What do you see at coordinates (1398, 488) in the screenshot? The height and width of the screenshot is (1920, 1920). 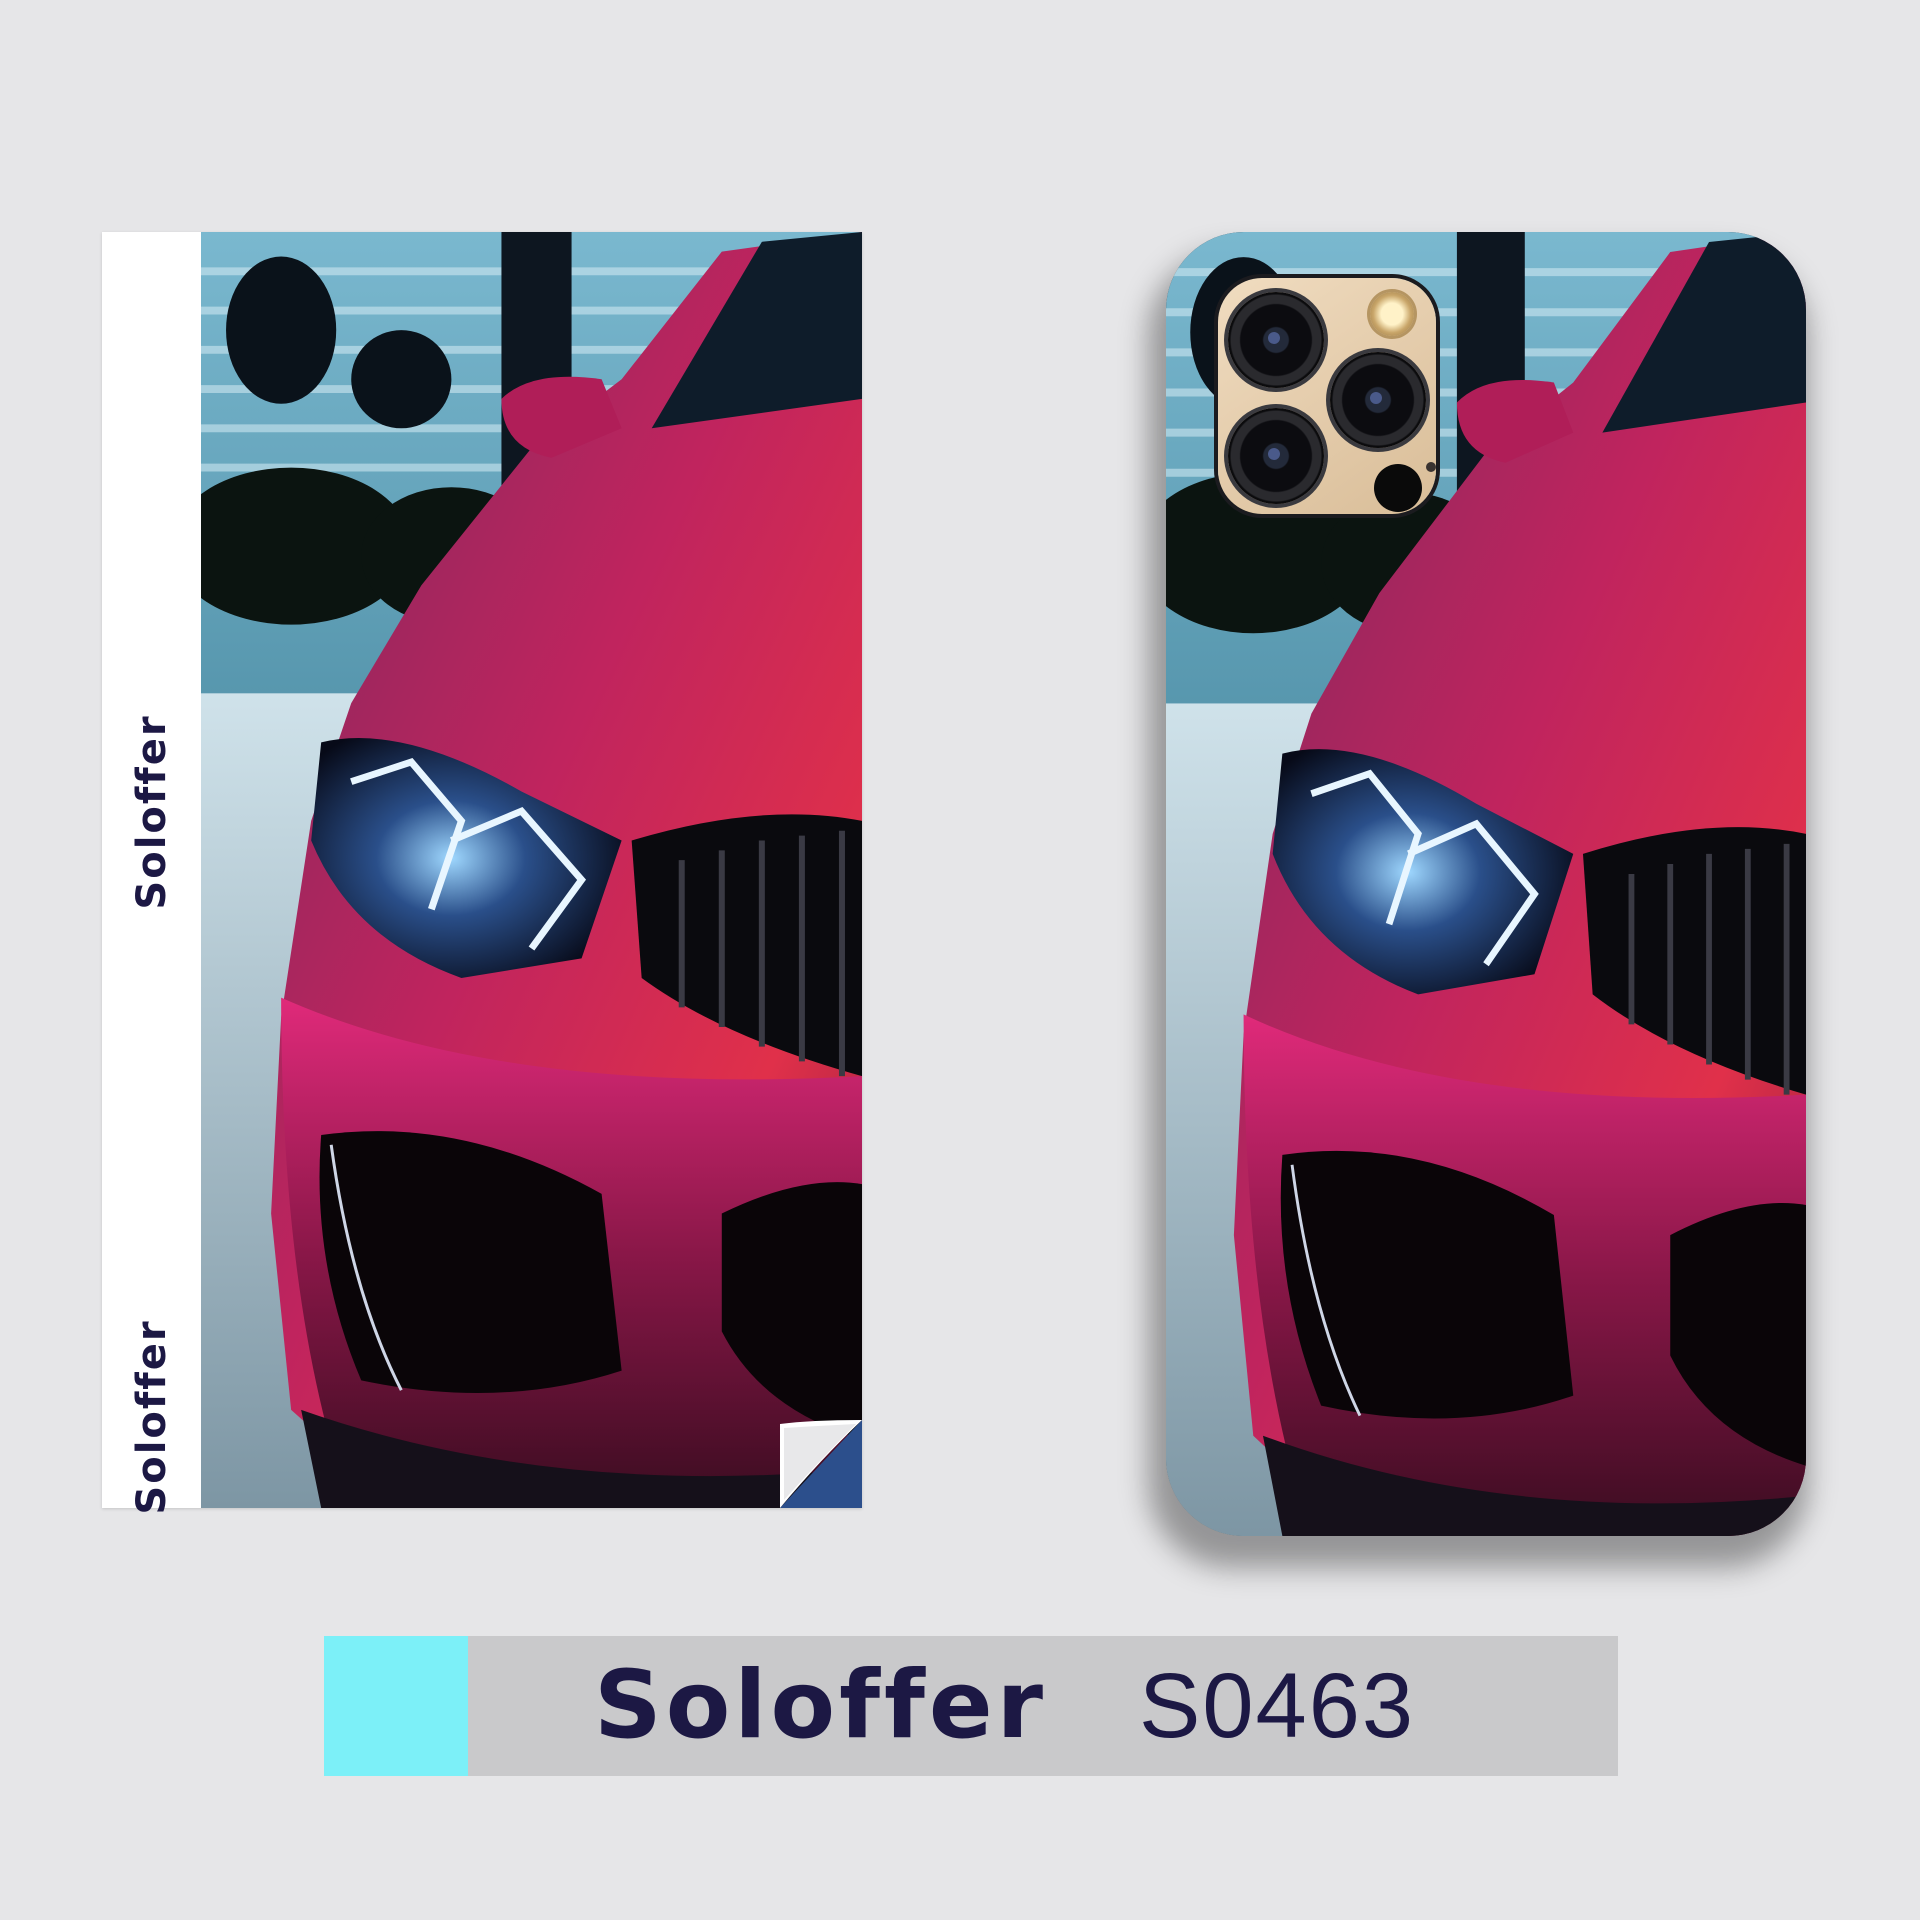 I see `lidar-hole-icon` at bounding box center [1398, 488].